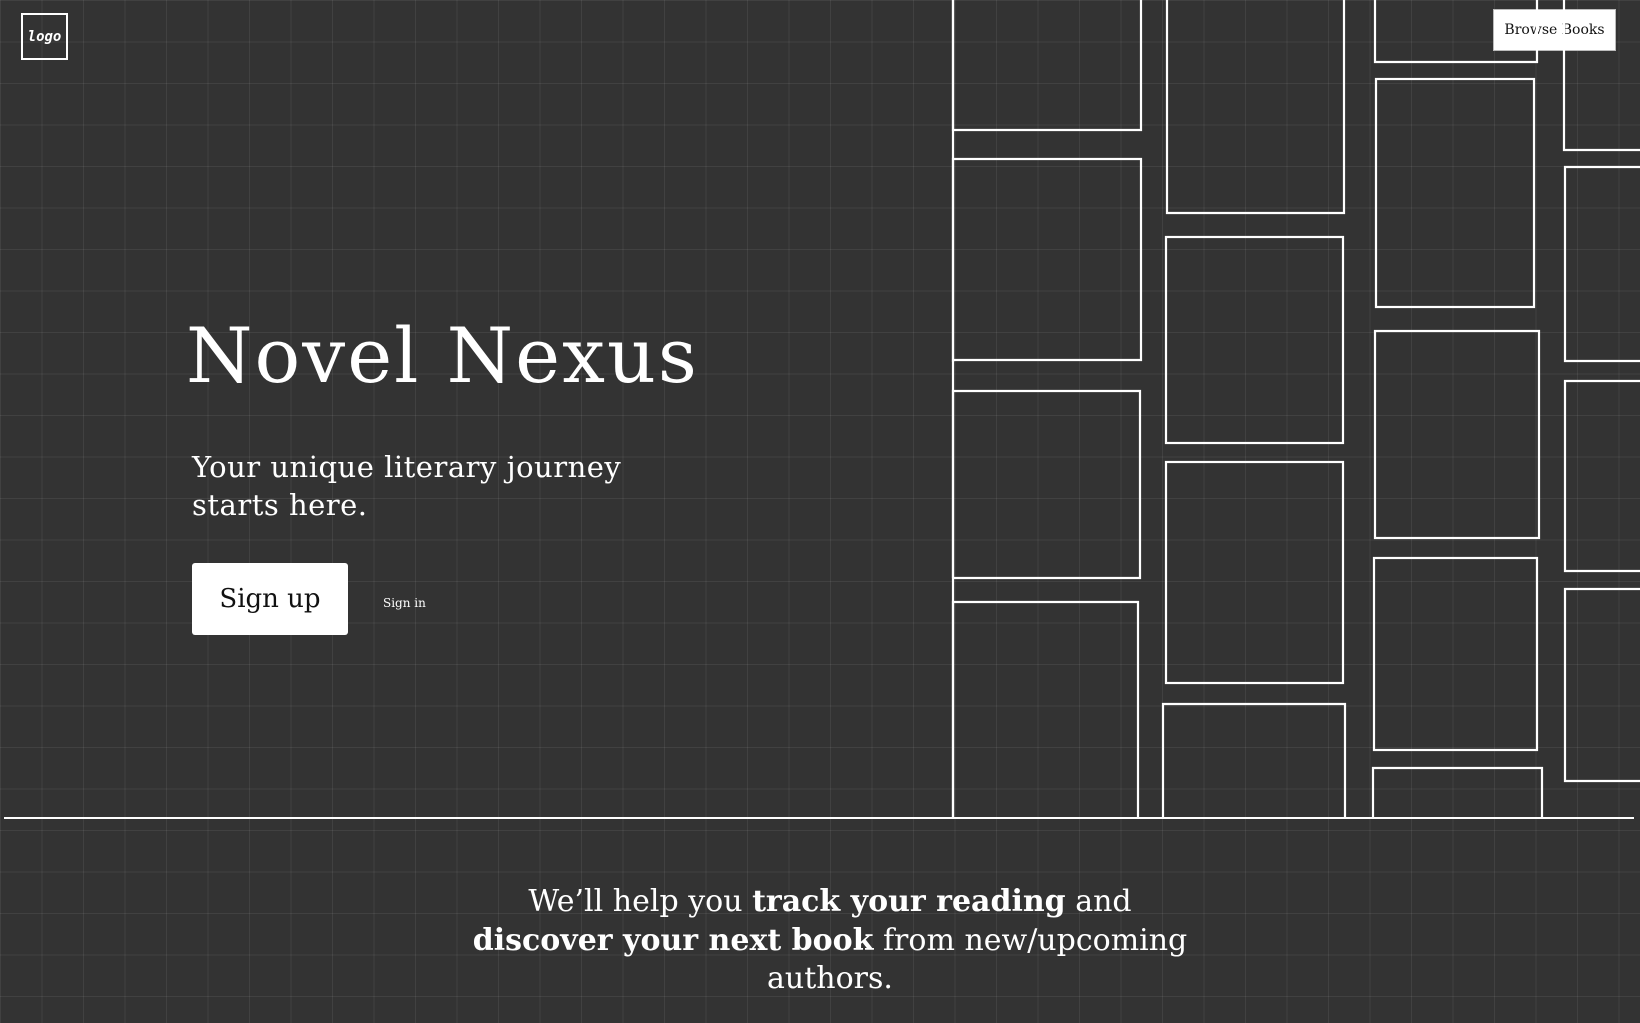 The image size is (1640, 1023). Describe the element at coordinates (819, 818) in the screenshot. I see `section-divider` at that location.